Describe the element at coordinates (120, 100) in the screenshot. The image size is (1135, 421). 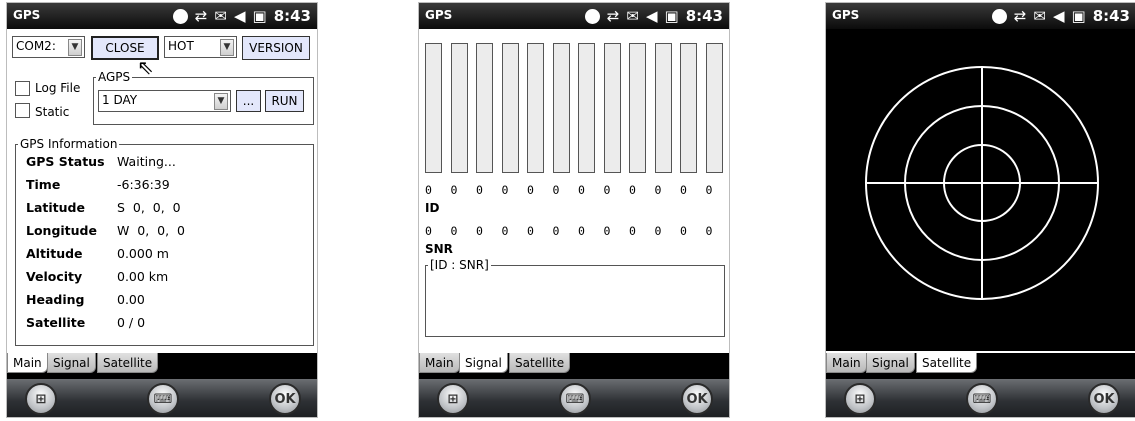
I see `agps-period-value: 1 DAY` at that location.